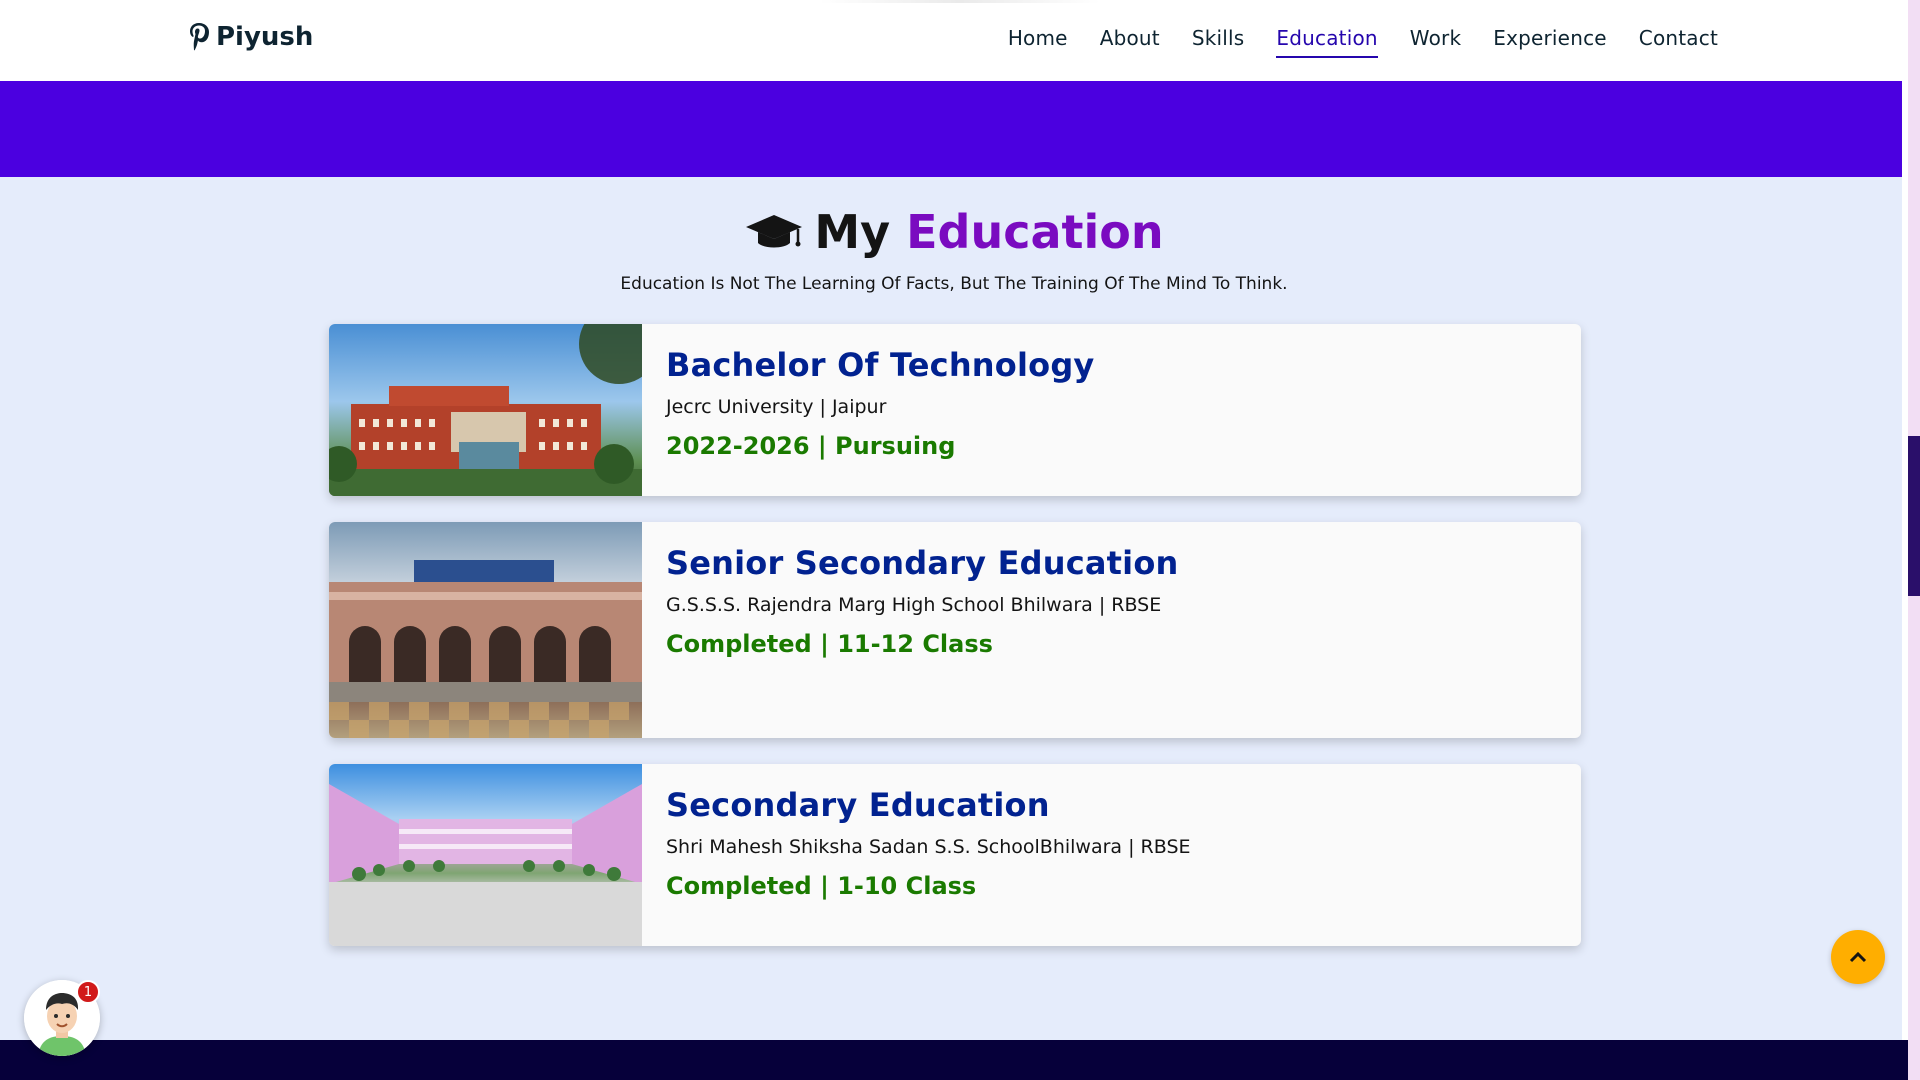 This screenshot has height=1080, width=1920. What do you see at coordinates (1327, 42) in the screenshot?
I see `nav-education: Education` at bounding box center [1327, 42].